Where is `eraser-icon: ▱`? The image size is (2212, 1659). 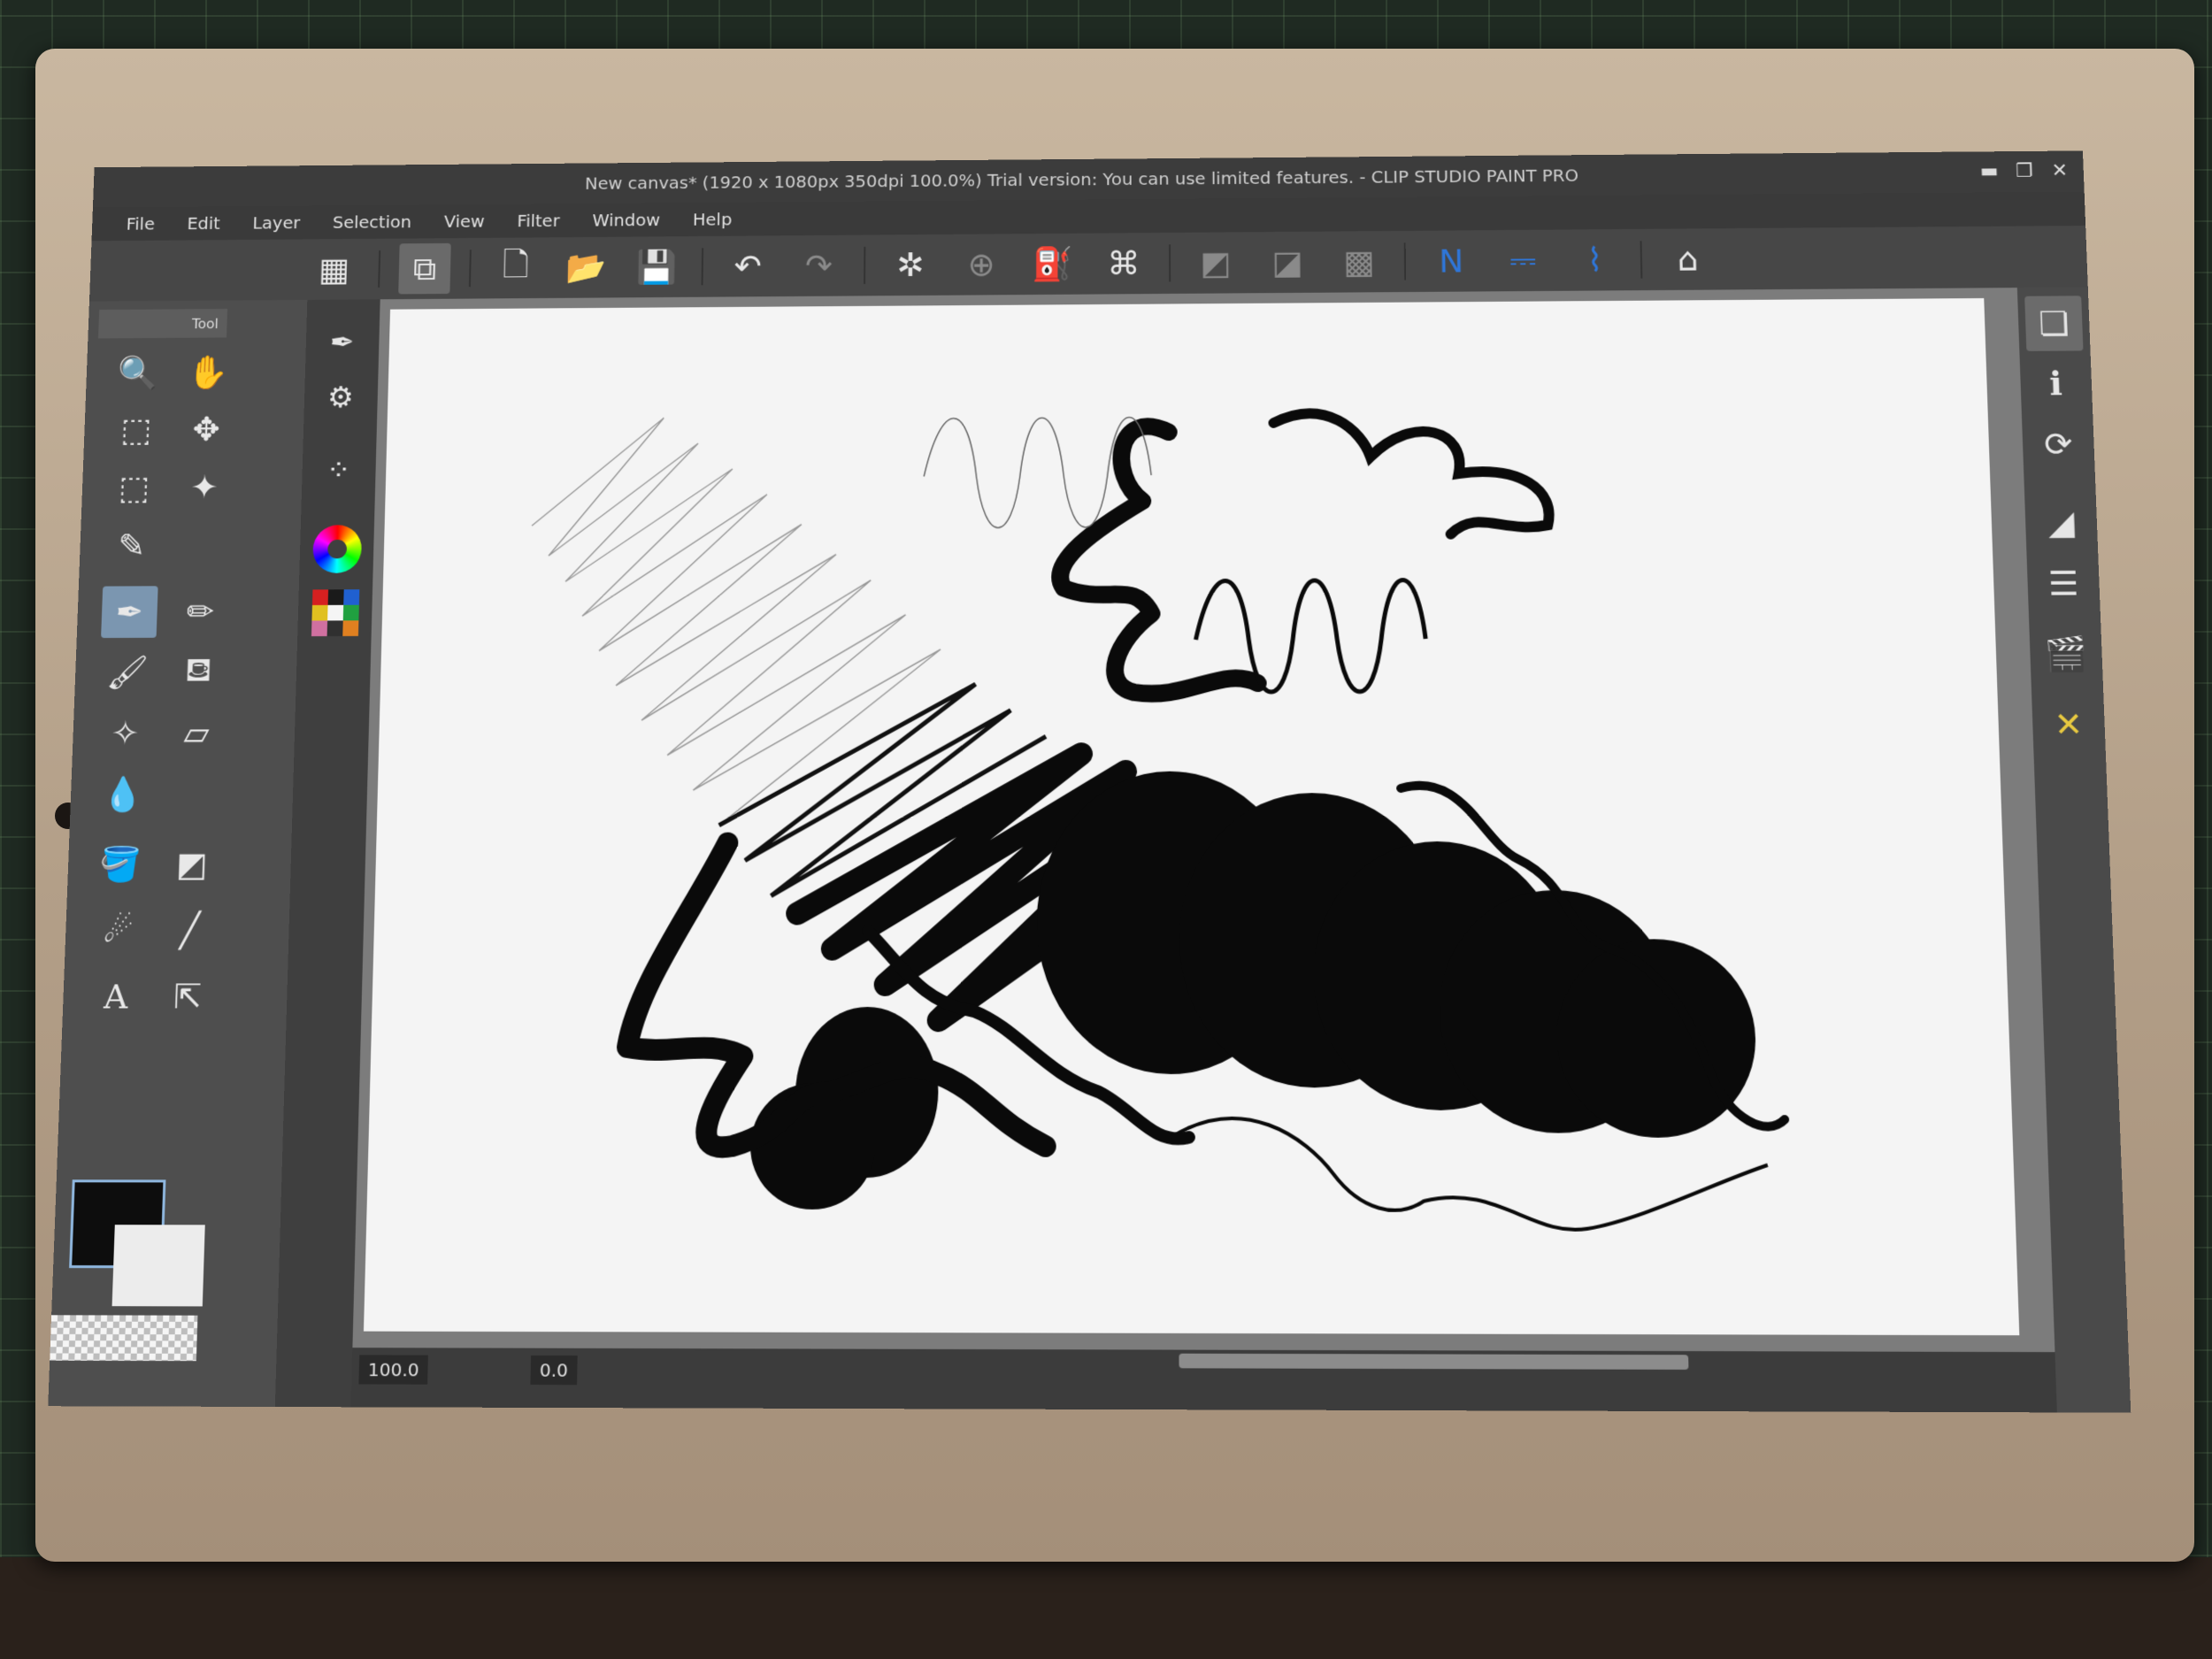
eraser-icon: ▱ is located at coordinates (197, 733).